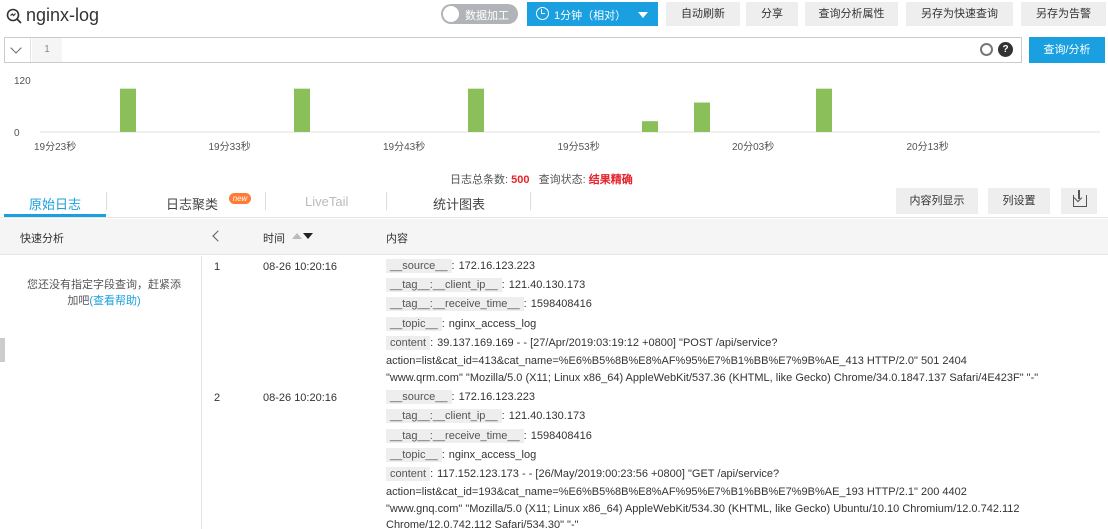  What do you see at coordinates (703, 14) in the screenshot?
I see `auto-refresh-button: 自动刷新` at bounding box center [703, 14].